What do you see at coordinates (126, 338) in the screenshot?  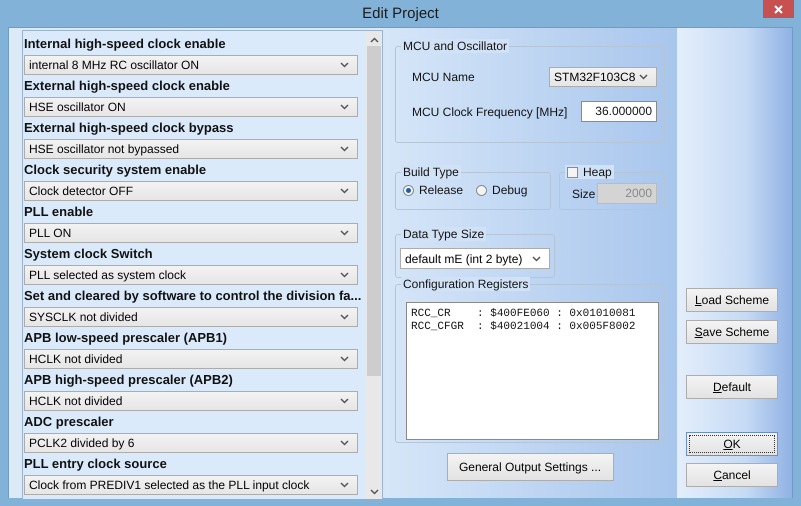 I see `setting-label: APB low-speed prescaler (APB1)` at bounding box center [126, 338].